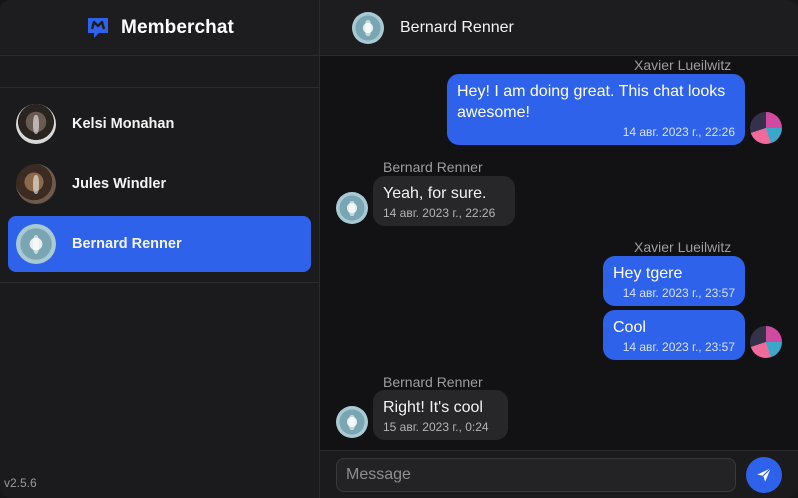  Describe the element at coordinates (457, 27) in the screenshot. I see `chat-contact-name: Bernard Renner` at that location.